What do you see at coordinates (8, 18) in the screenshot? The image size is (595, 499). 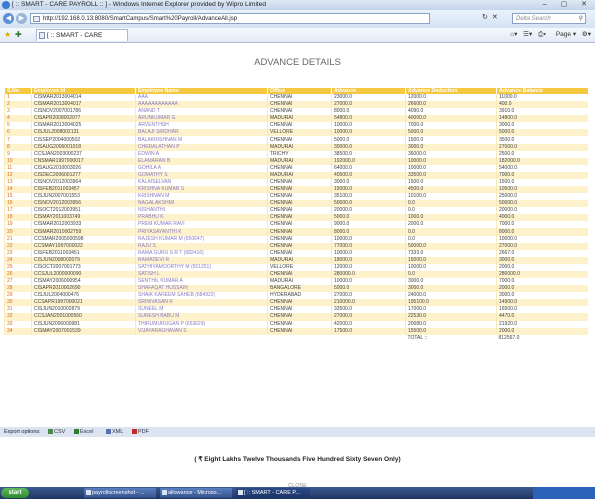 I see `back-icon: ◀` at bounding box center [8, 18].